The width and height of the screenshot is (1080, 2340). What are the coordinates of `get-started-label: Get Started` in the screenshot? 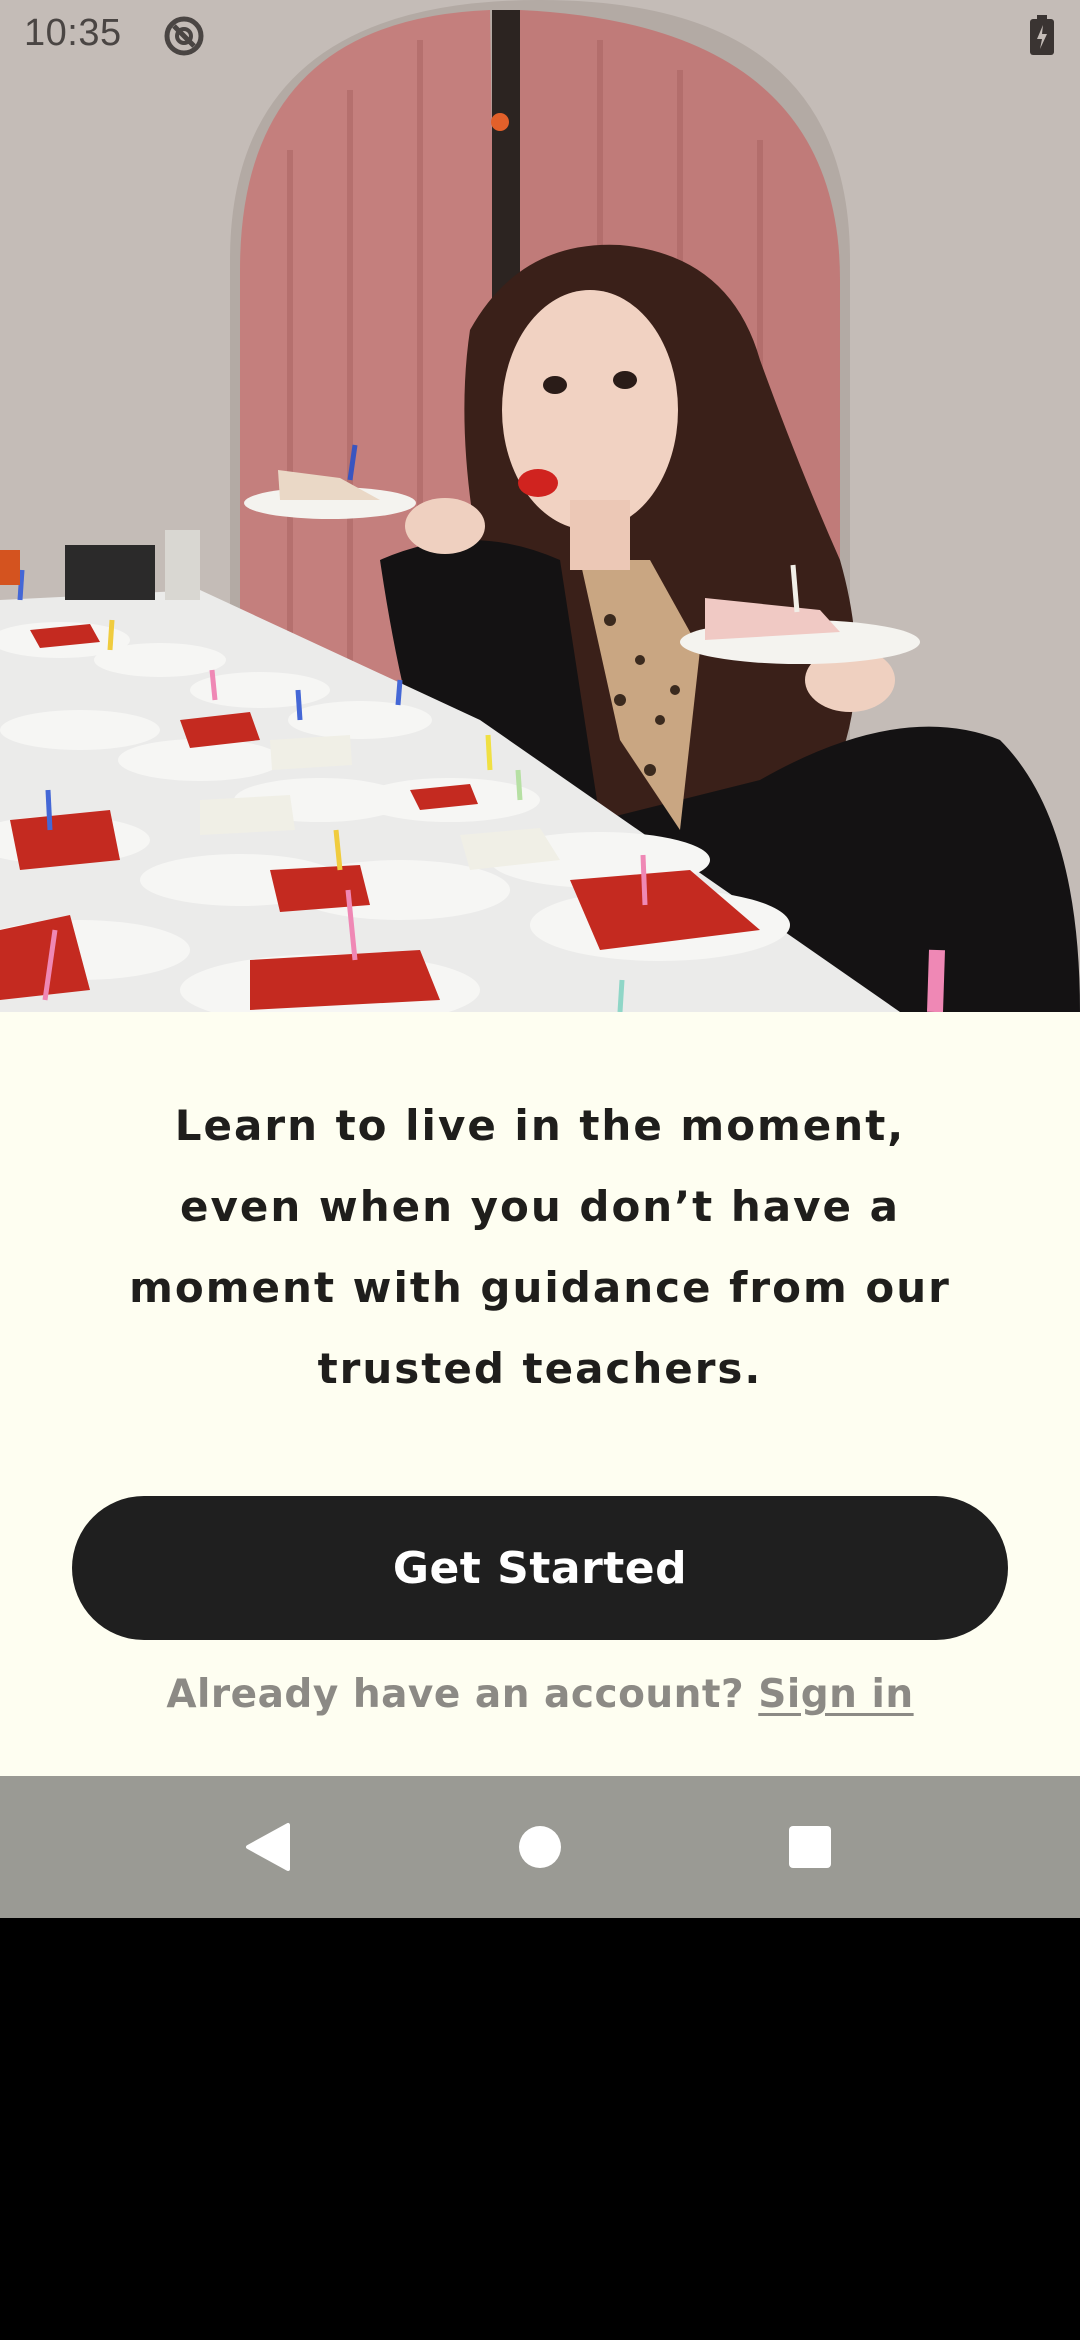 It's located at (540, 1568).